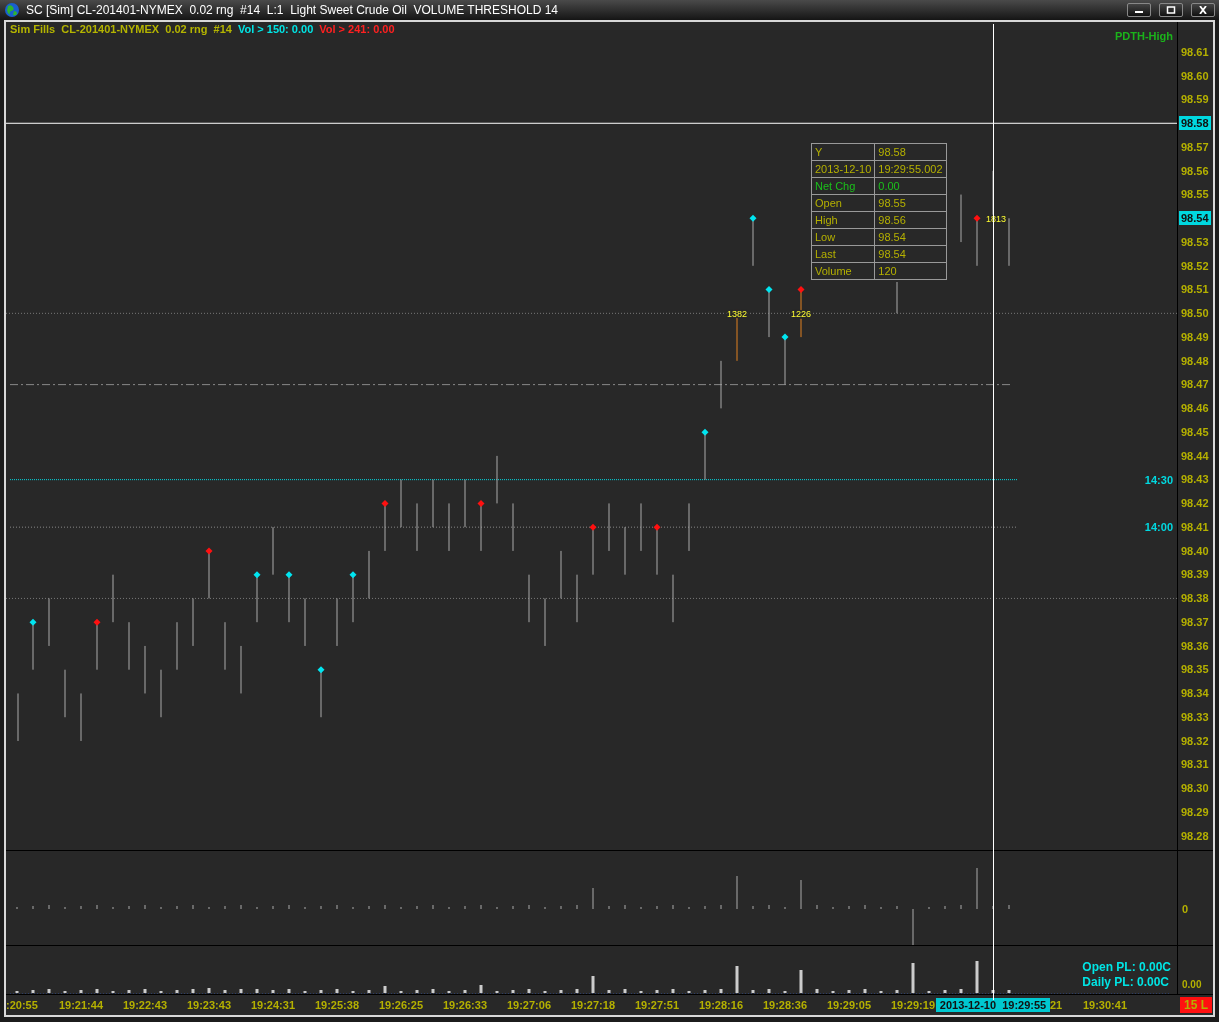 The height and width of the screenshot is (1022, 1219). I want to click on volume-axis-label: 0.00, so click(1192, 984).